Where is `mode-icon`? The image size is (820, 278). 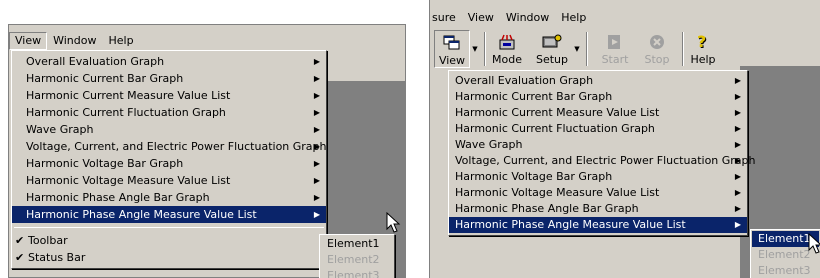
mode-icon is located at coordinates (507, 42).